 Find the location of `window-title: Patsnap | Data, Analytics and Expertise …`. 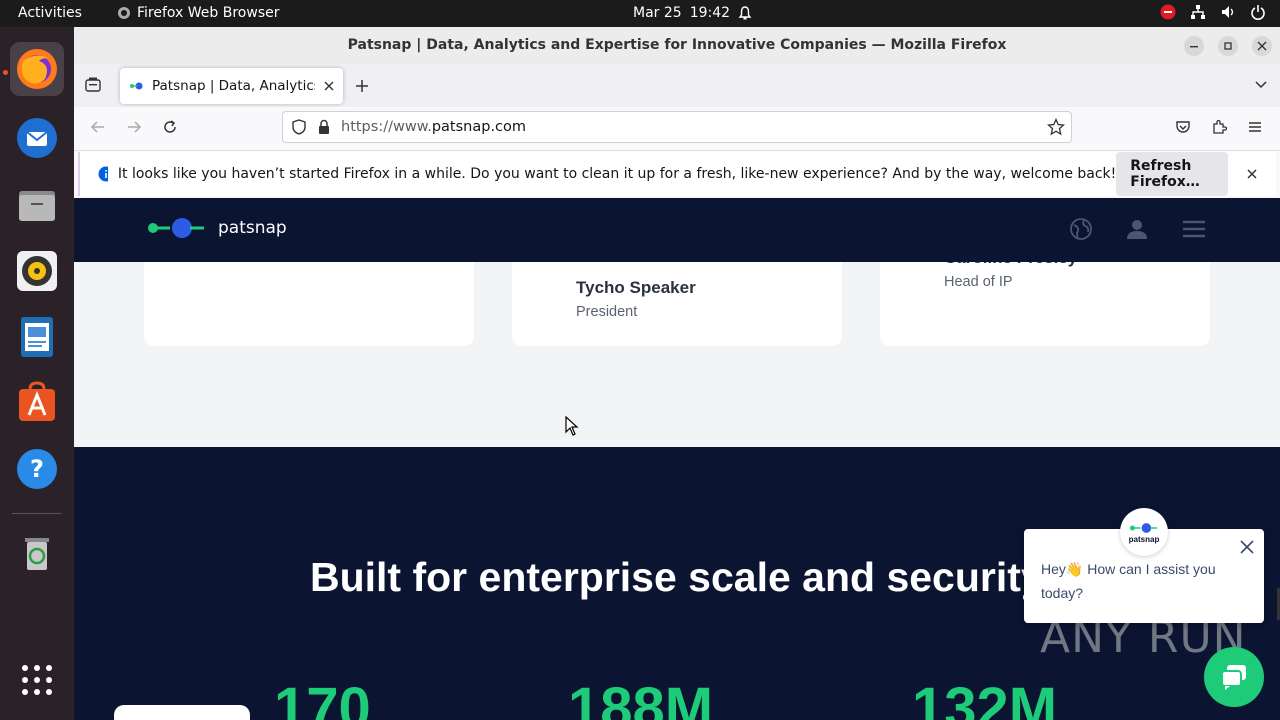

window-title: Patsnap | Data, Analytics and Expertise … is located at coordinates (677, 45).